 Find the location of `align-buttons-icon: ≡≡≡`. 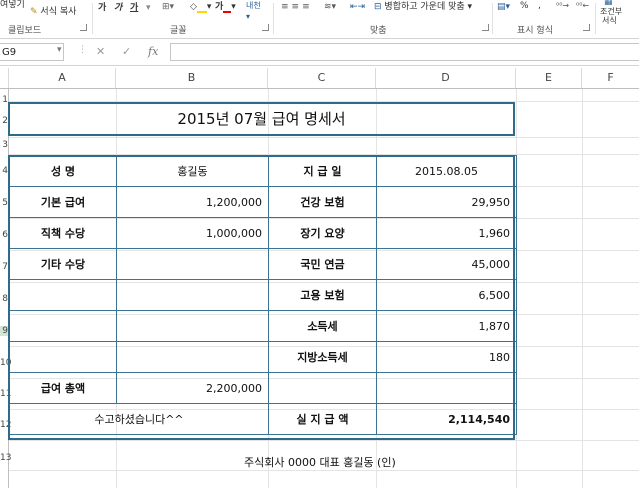

align-buttons-icon: ≡≡≡ is located at coordinates (297, 7).